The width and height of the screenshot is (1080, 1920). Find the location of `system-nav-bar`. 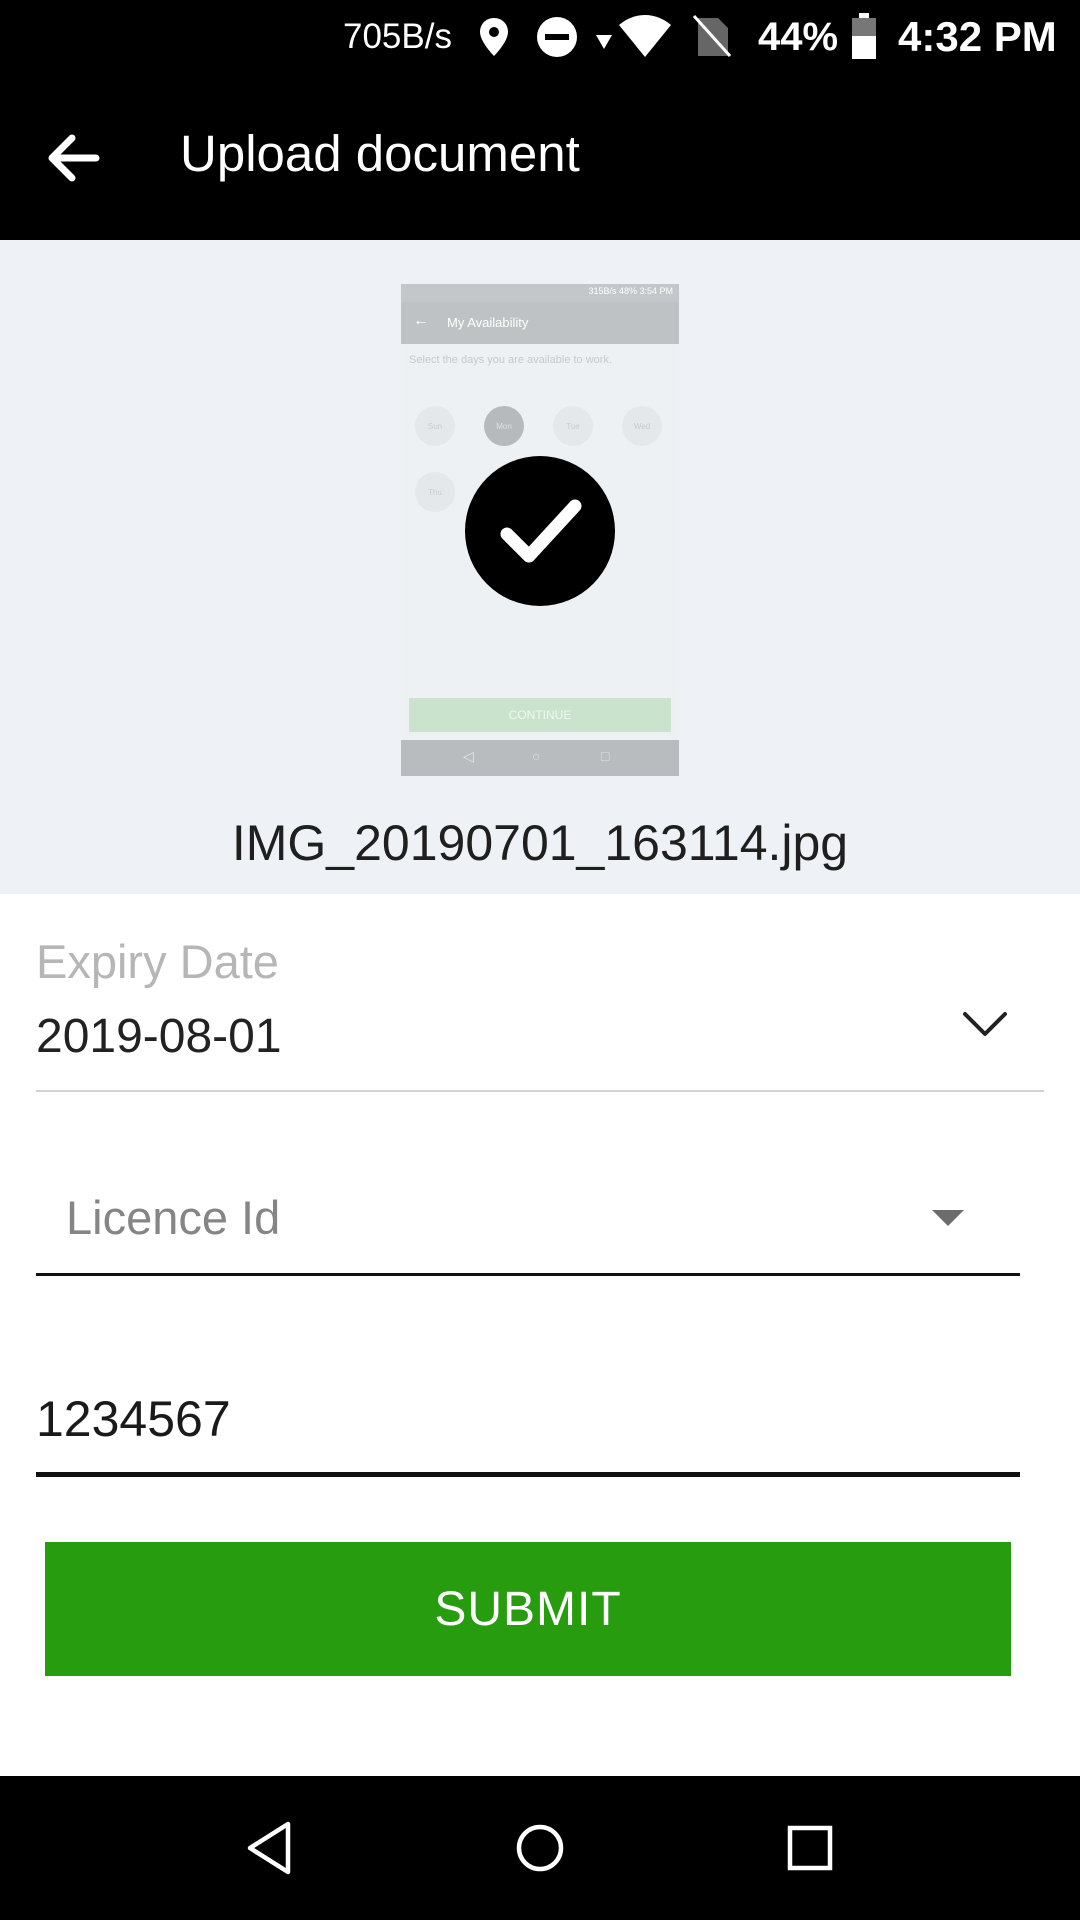

system-nav-bar is located at coordinates (540, 1848).